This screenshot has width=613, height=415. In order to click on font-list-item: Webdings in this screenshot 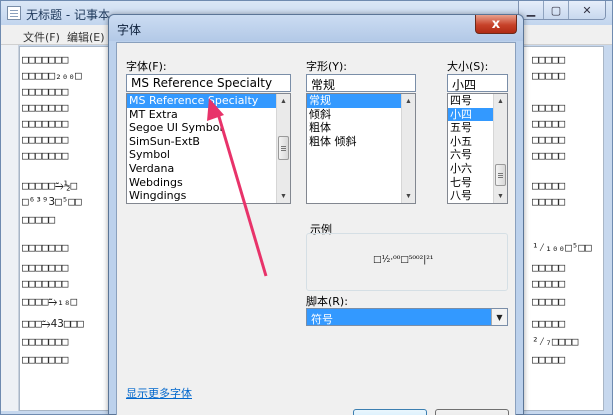, I will do `click(208, 183)`.